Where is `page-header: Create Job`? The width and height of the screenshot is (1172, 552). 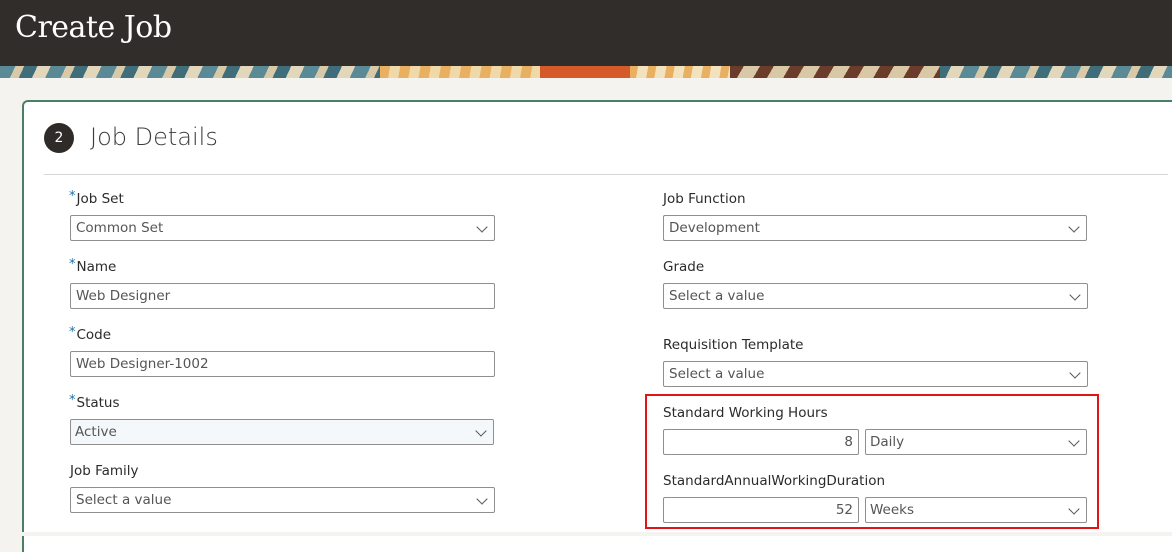
page-header: Create Job is located at coordinates (586, 33).